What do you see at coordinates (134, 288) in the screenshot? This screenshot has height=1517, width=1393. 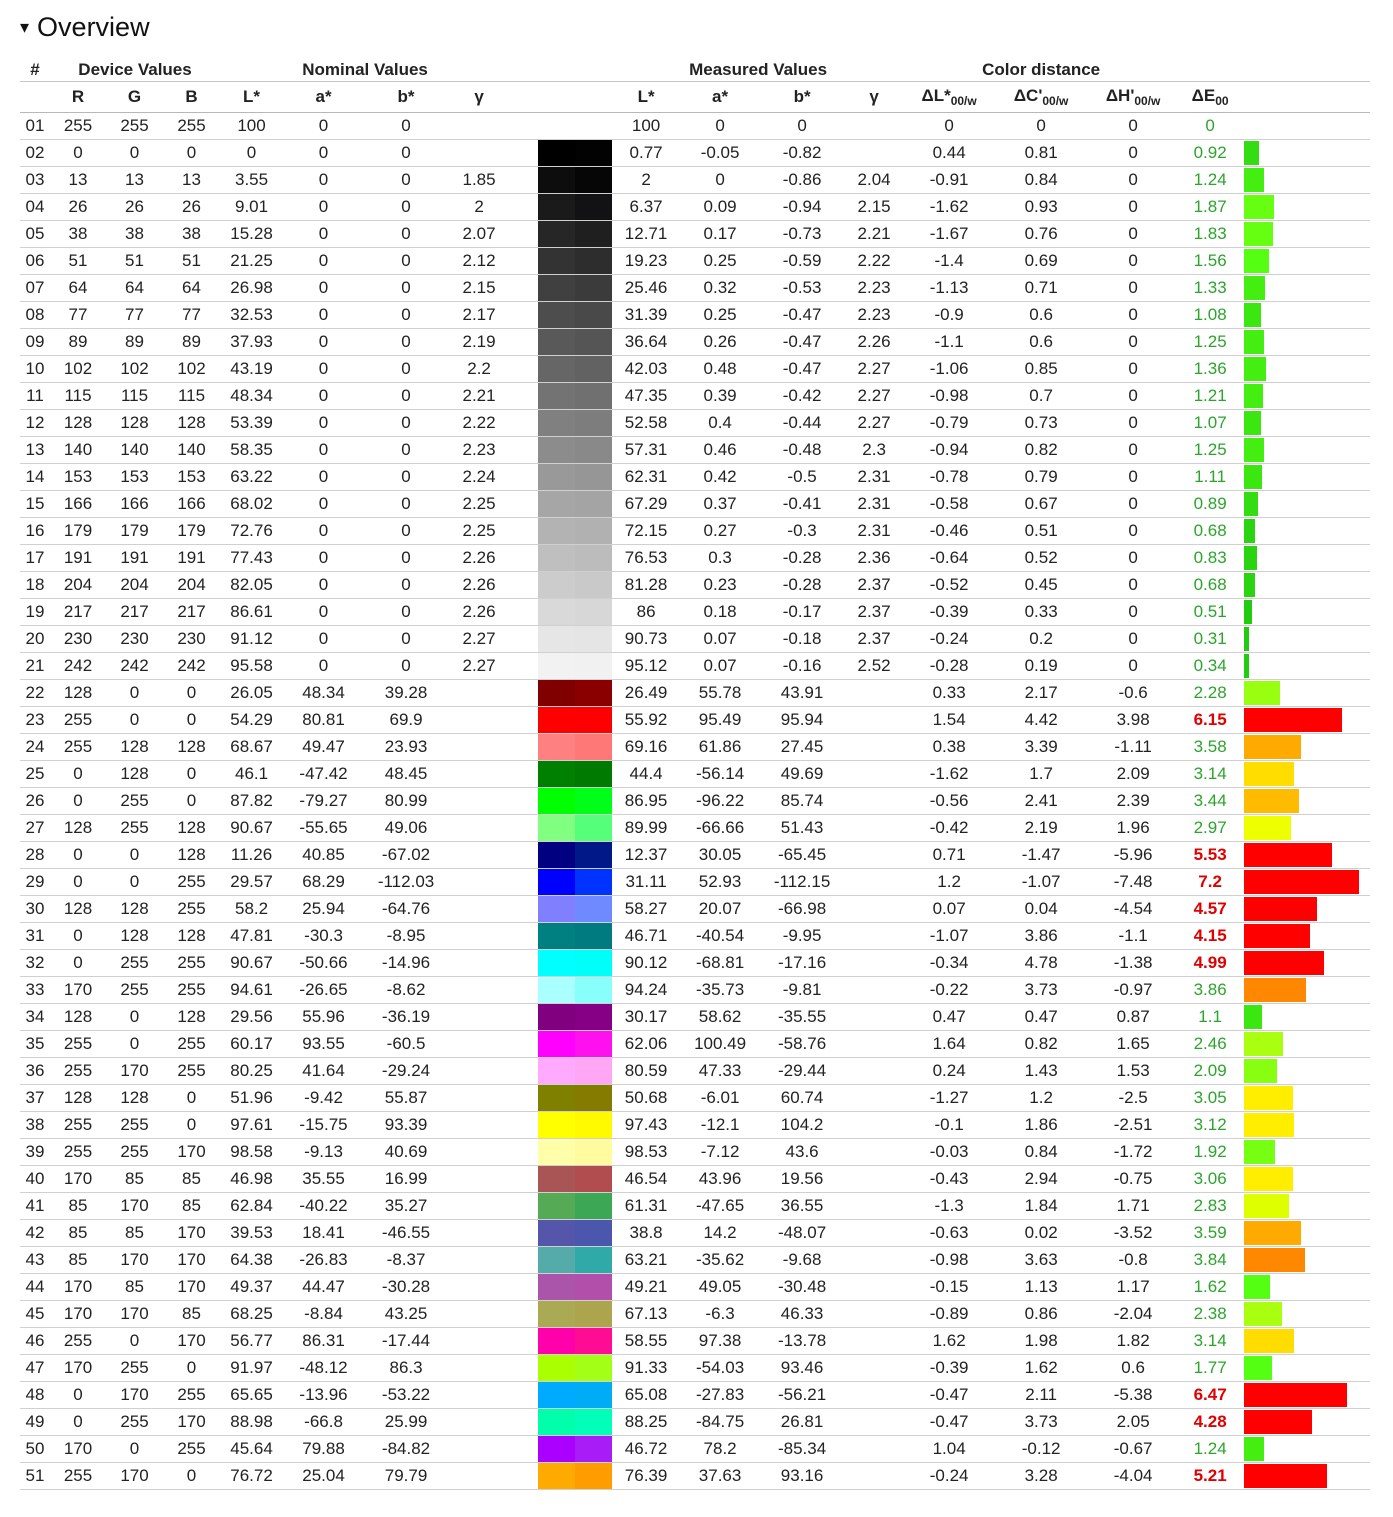 I see `device-g: 64` at bounding box center [134, 288].